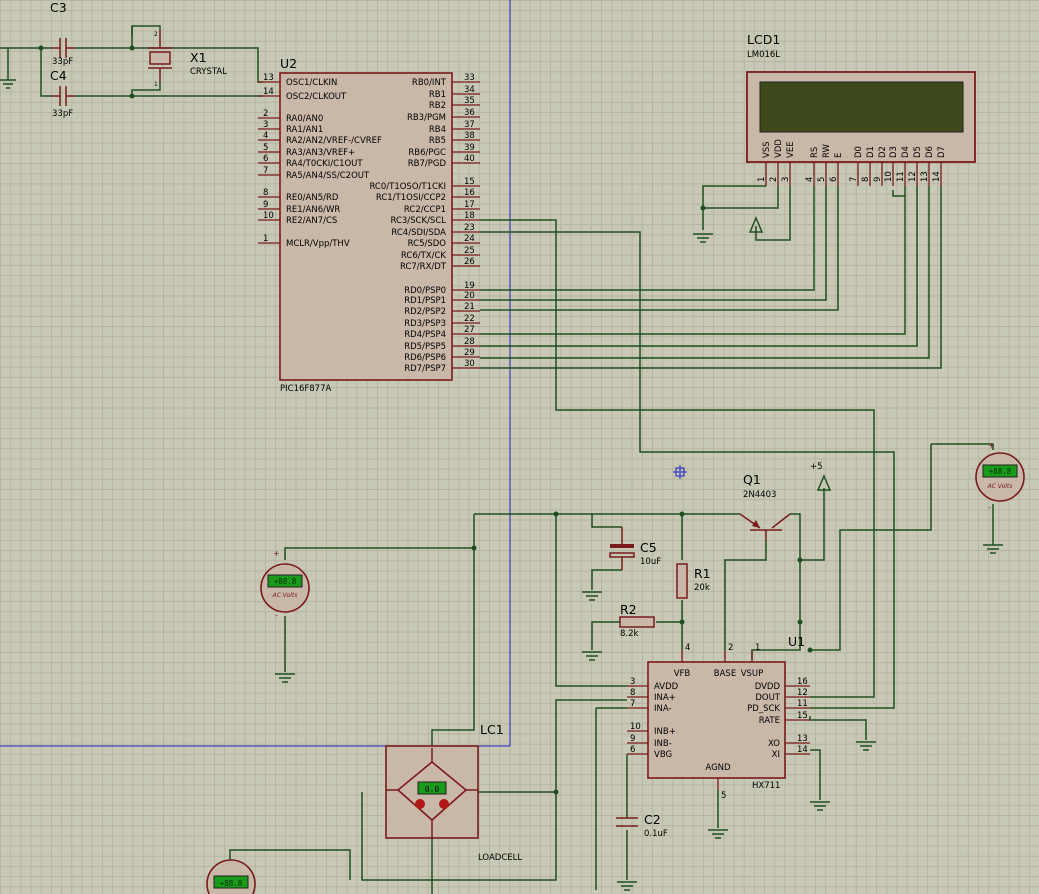 This screenshot has width=1039, height=894. Describe the element at coordinates (834, 179) in the screenshot. I see `lcd1-pin-number: 6` at that location.